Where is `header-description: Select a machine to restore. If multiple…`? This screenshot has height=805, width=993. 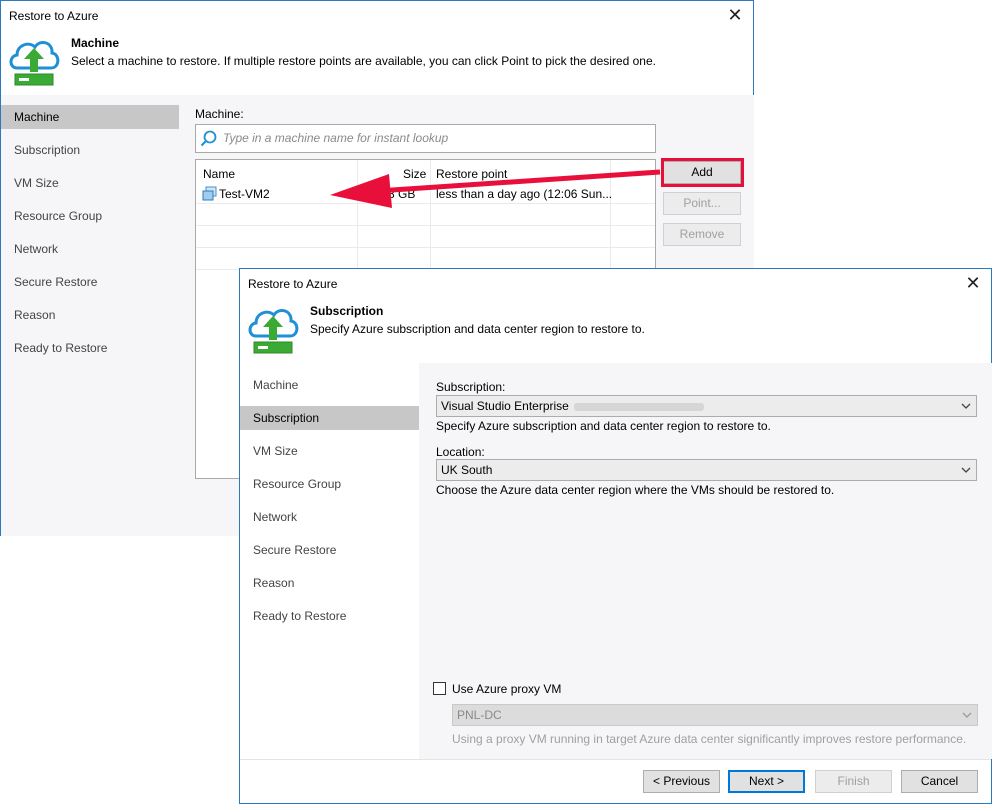 header-description: Select a machine to restore. If multiple… is located at coordinates (363, 61).